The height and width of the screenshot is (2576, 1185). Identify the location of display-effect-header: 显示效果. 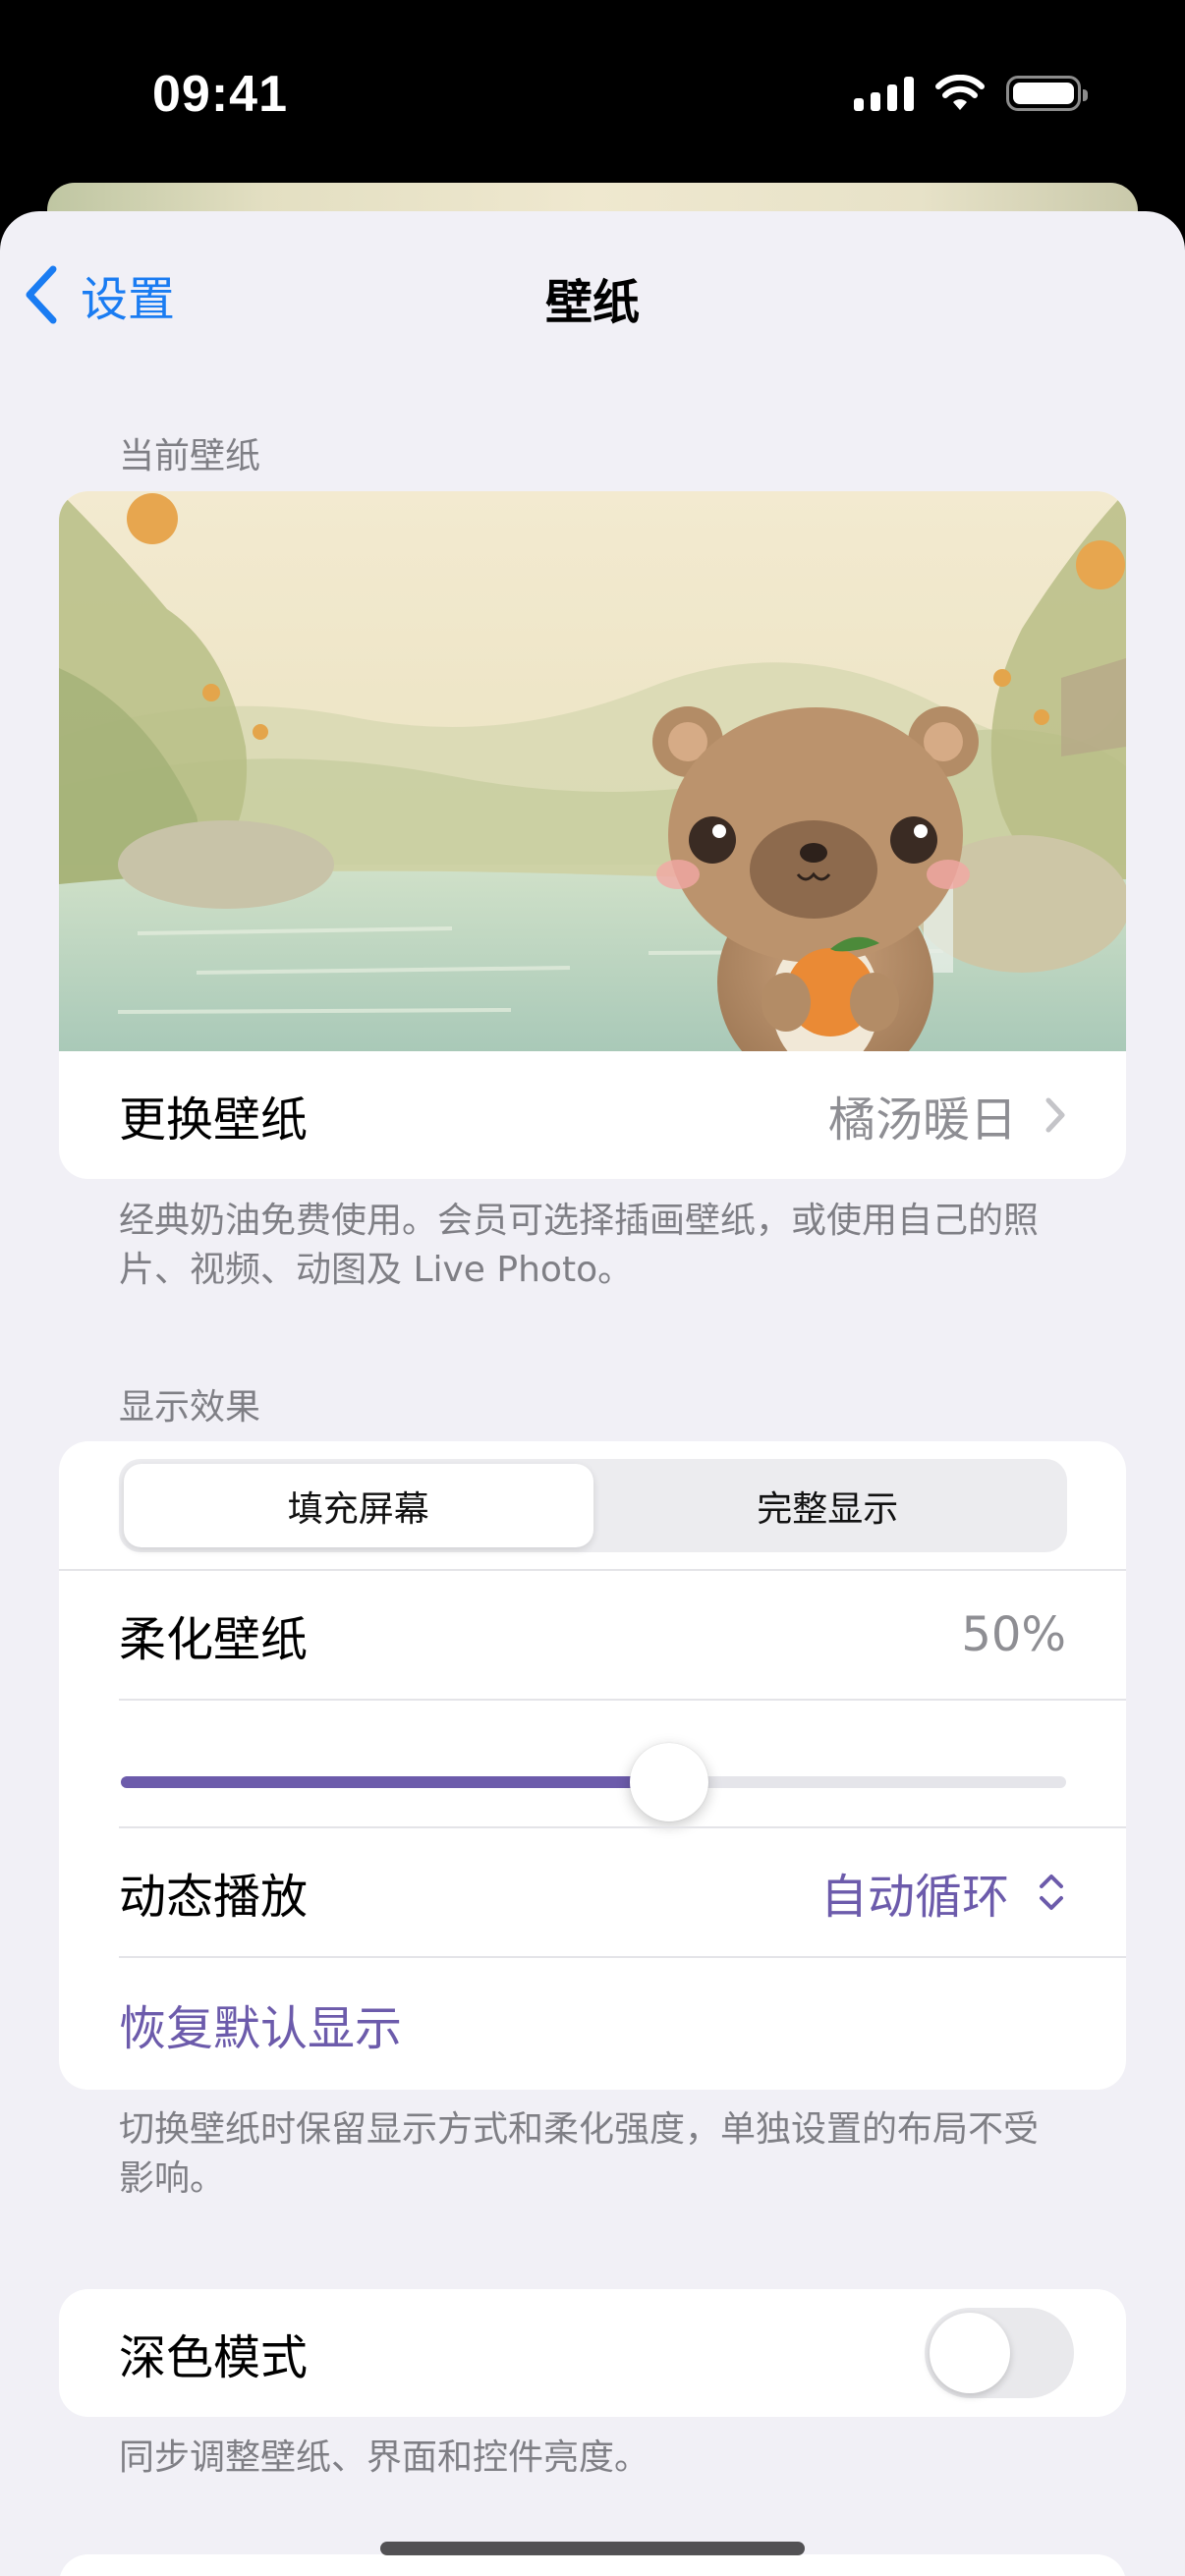
(190, 1407).